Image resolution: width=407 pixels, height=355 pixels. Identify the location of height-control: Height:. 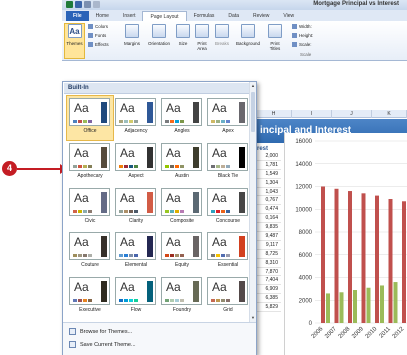
(302, 36).